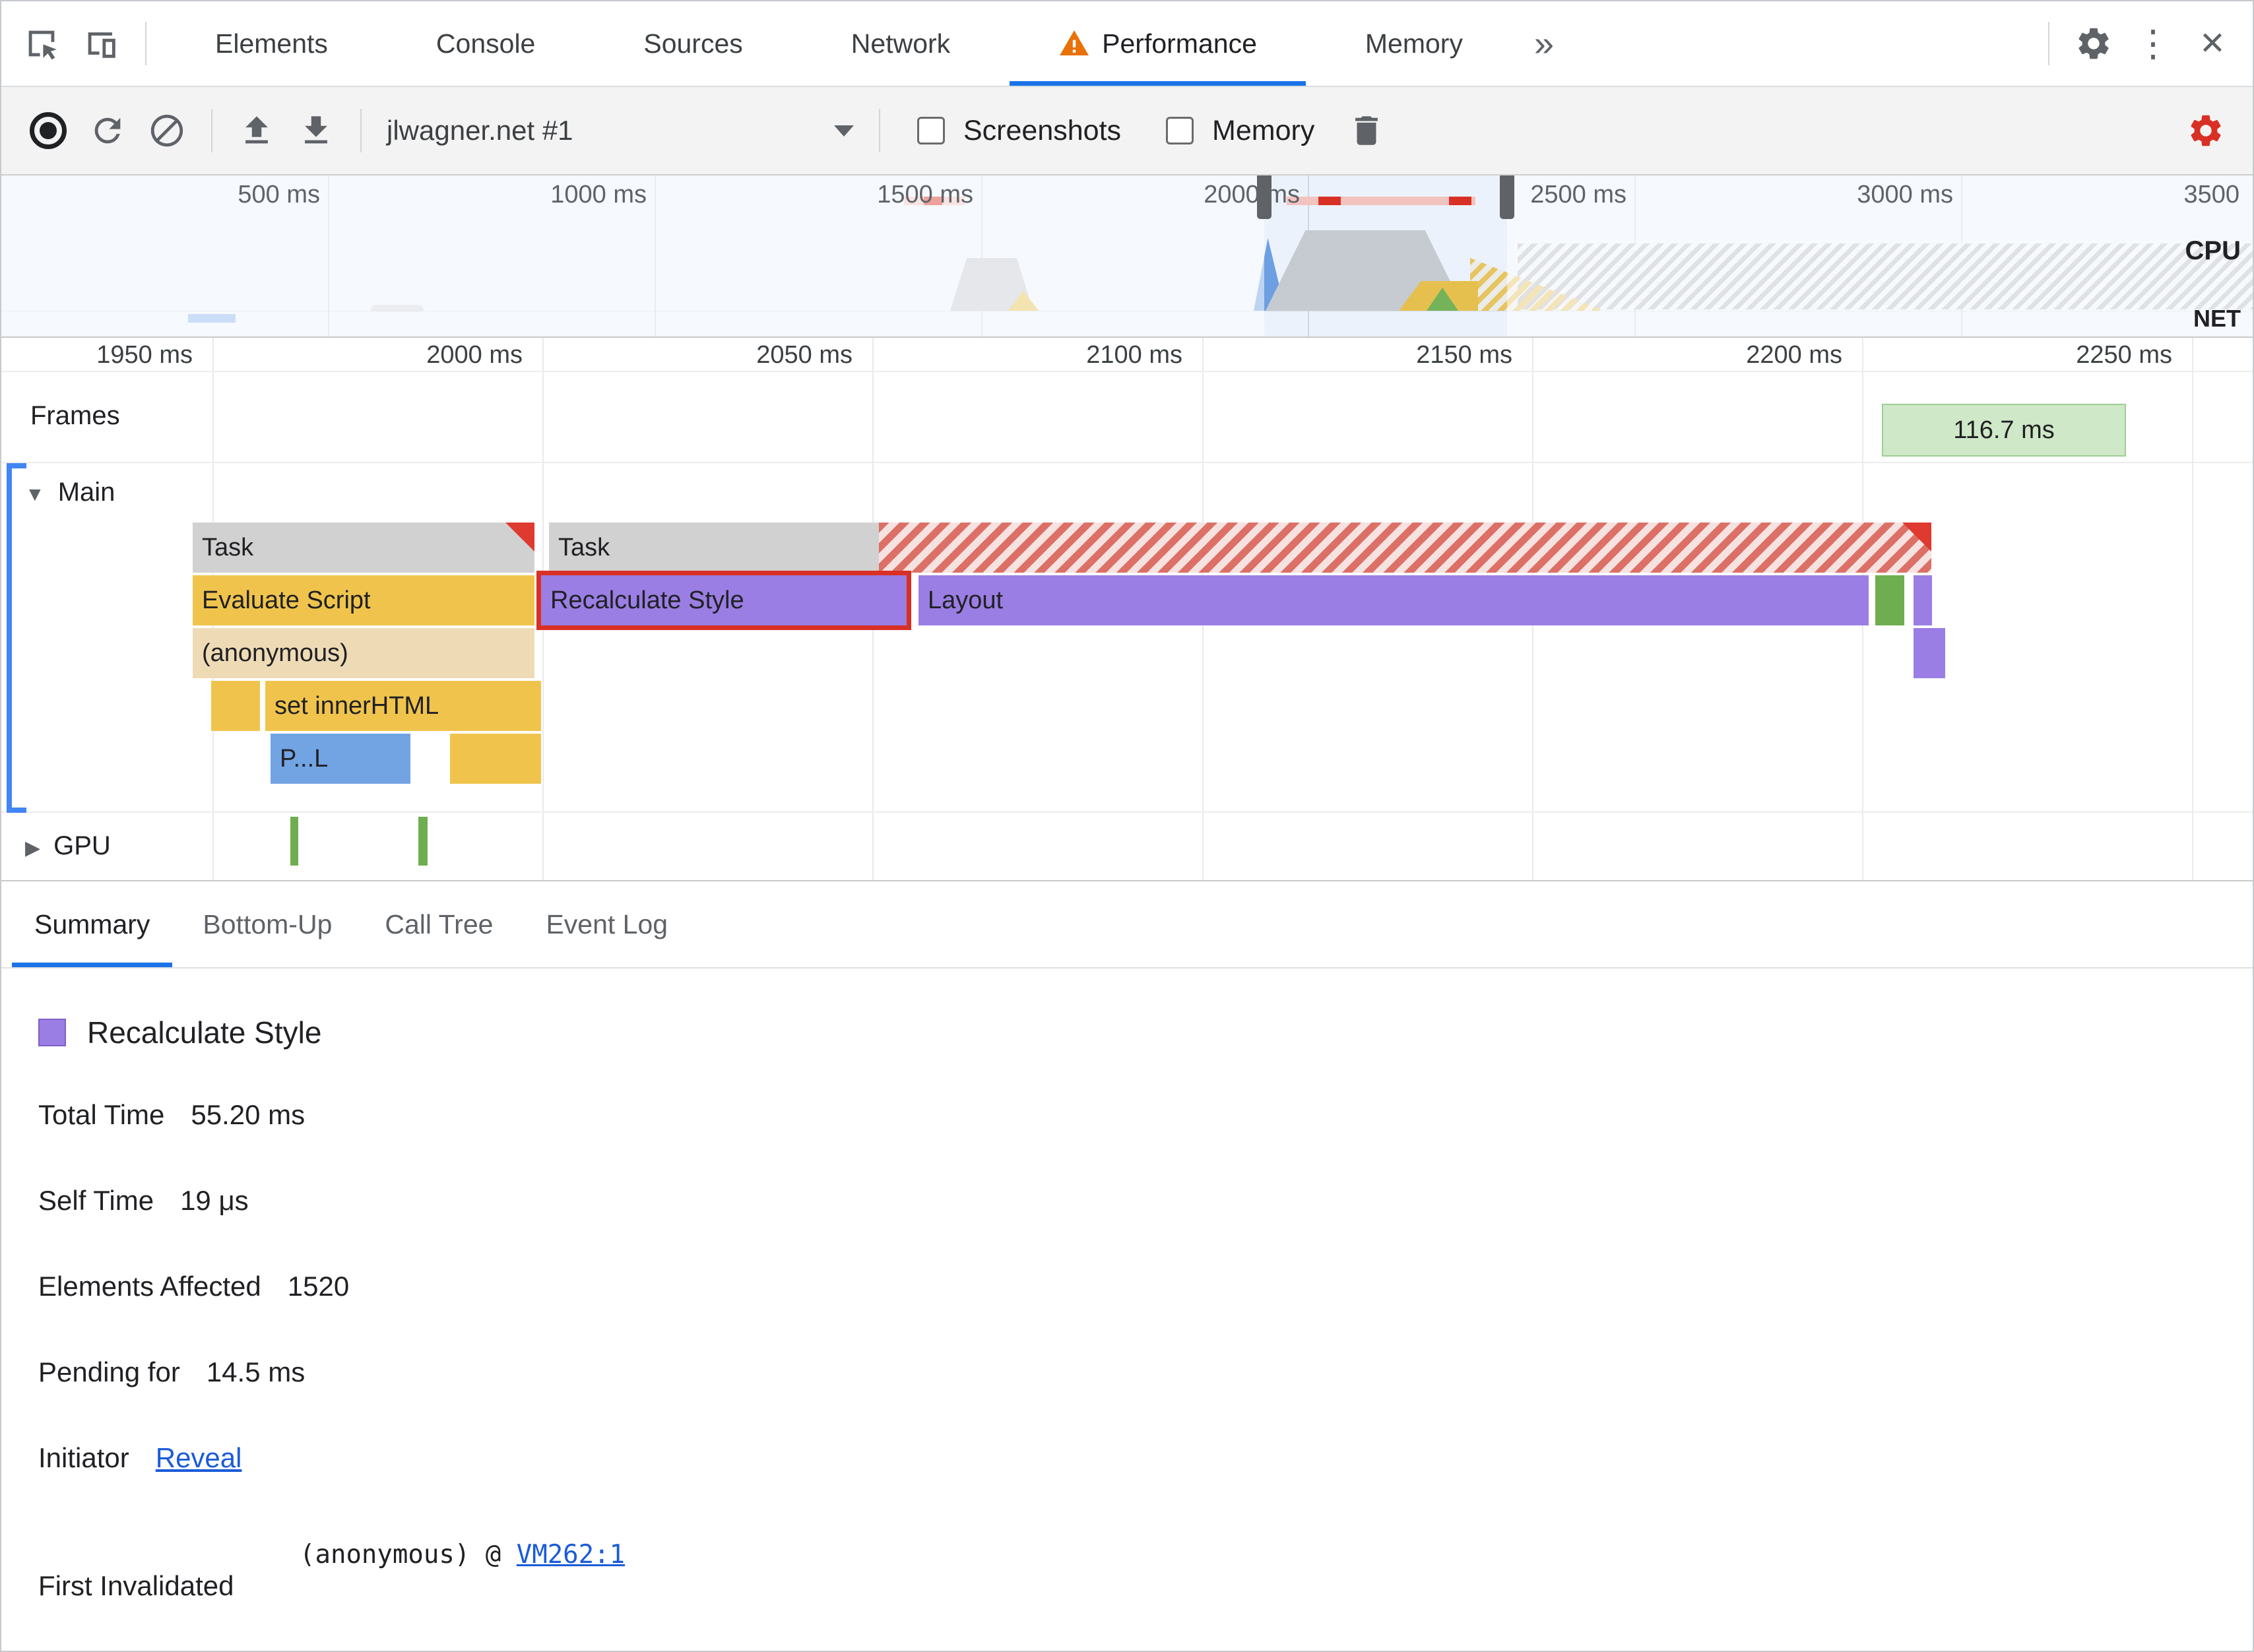 This screenshot has height=1652, width=2254. What do you see at coordinates (199, 1458) in the screenshot?
I see `reveal-link: Reveal` at bounding box center [199, 1458].